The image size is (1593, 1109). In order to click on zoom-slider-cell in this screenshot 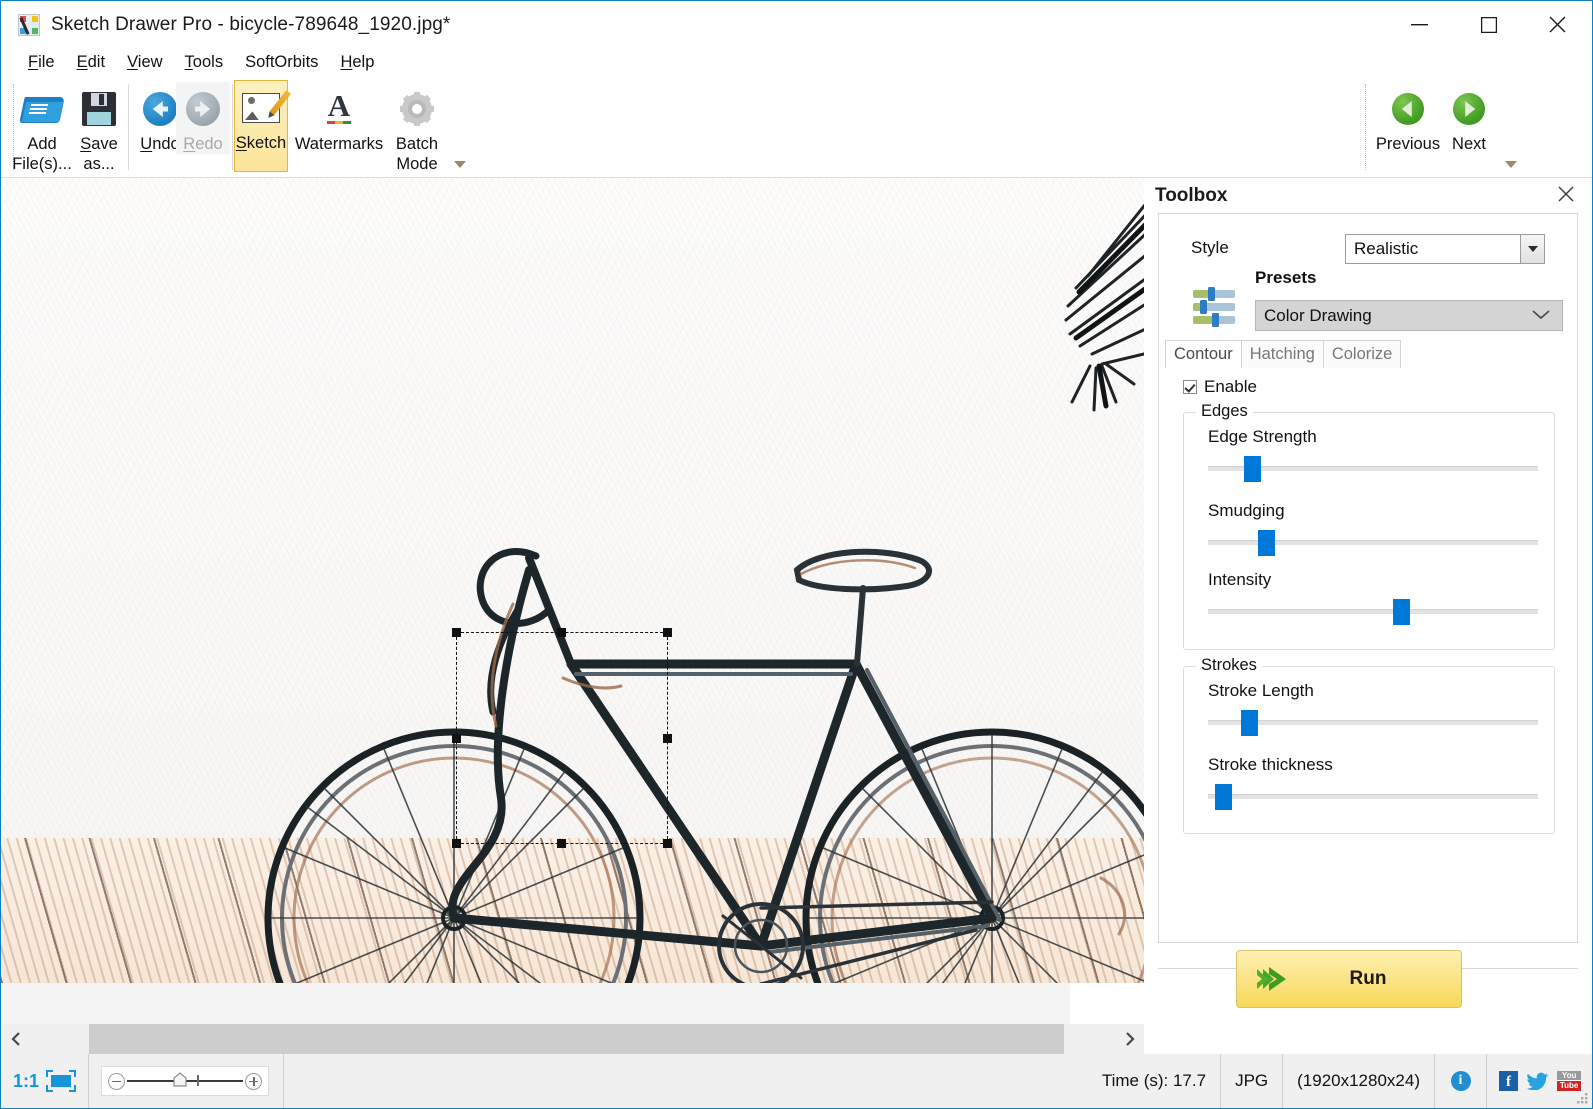, I will do `click(186, 1081)`.